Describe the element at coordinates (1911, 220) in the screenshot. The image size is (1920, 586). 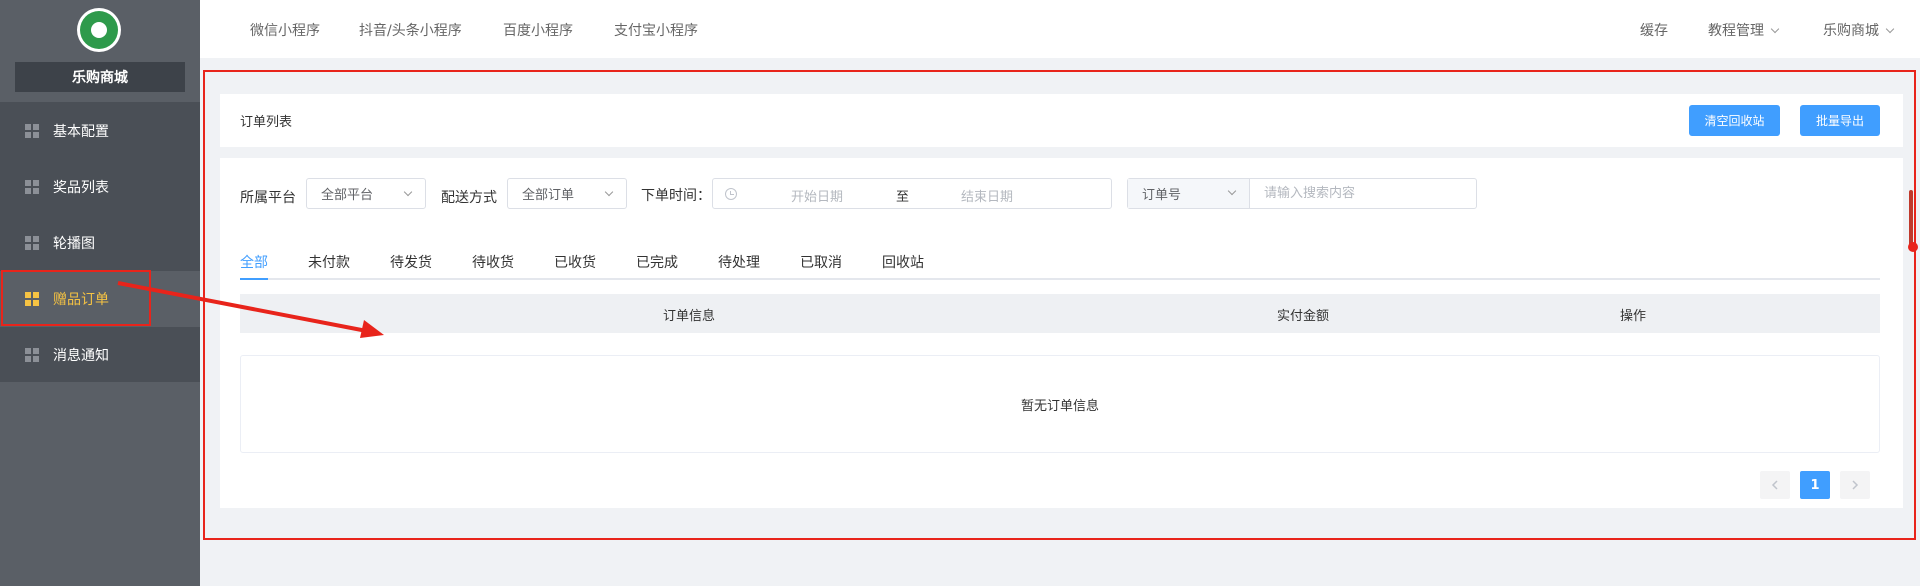
I see `scrollbar-thumb` at that location.